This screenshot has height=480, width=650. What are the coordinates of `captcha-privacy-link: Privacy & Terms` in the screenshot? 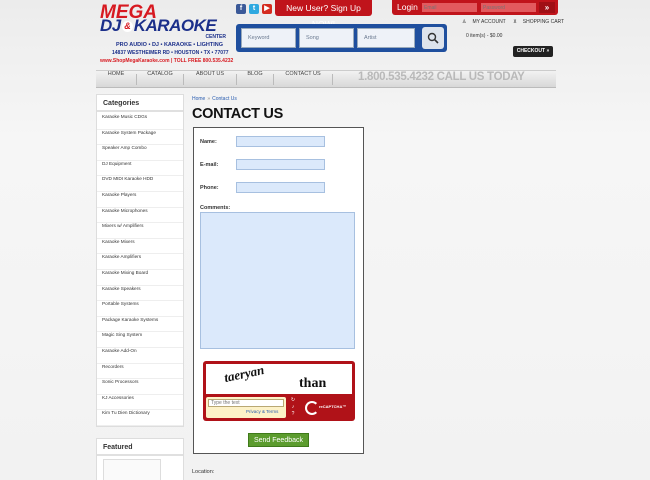 It's located at (262, 411).